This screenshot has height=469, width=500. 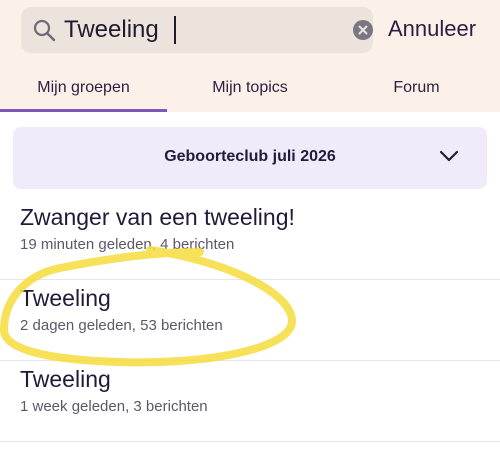 I want to click on group-selector-label: Geboorteclub juli 2026, so click(x=250, y=156).